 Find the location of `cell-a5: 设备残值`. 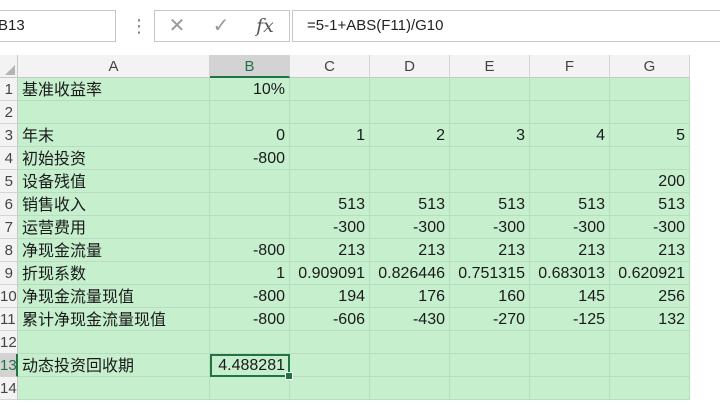

cell-a5: 设备残值 is located at coordinates (114, 181).